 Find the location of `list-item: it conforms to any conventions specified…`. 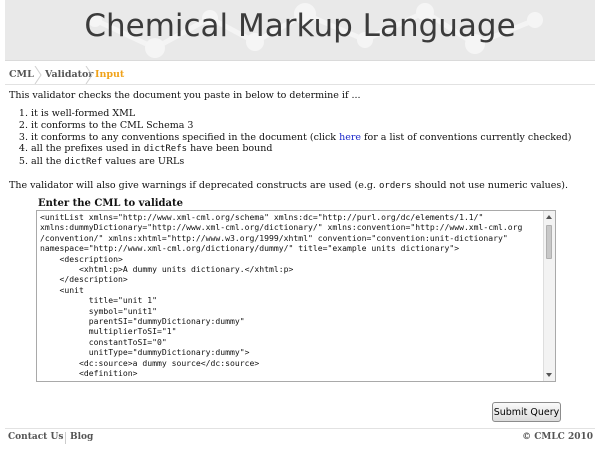

list-item: it conforms to any conventions specified… is located at coordinates (315, 138).